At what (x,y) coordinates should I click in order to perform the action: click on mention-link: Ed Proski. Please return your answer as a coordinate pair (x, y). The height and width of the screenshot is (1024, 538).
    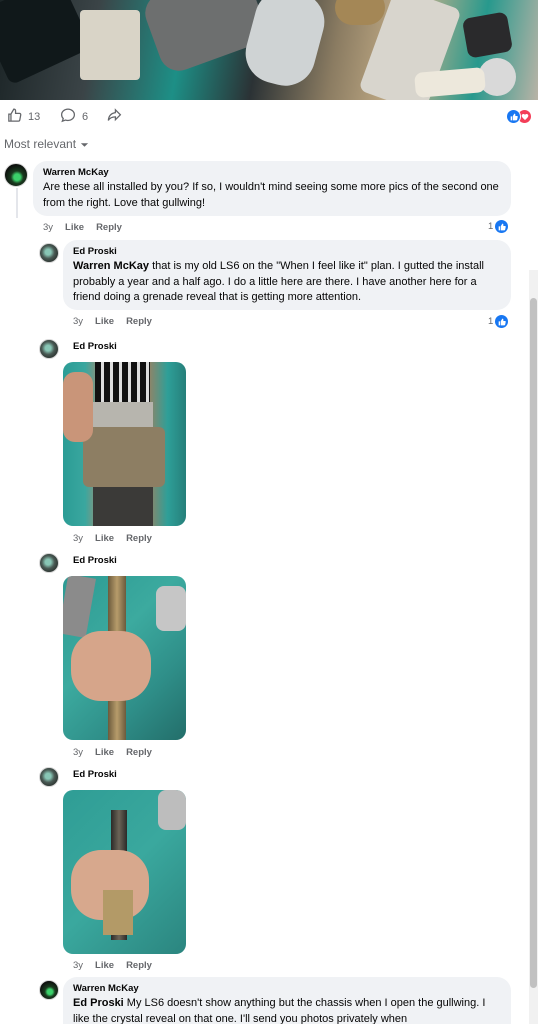
    Looking at the image, I should click on (98, 1003).